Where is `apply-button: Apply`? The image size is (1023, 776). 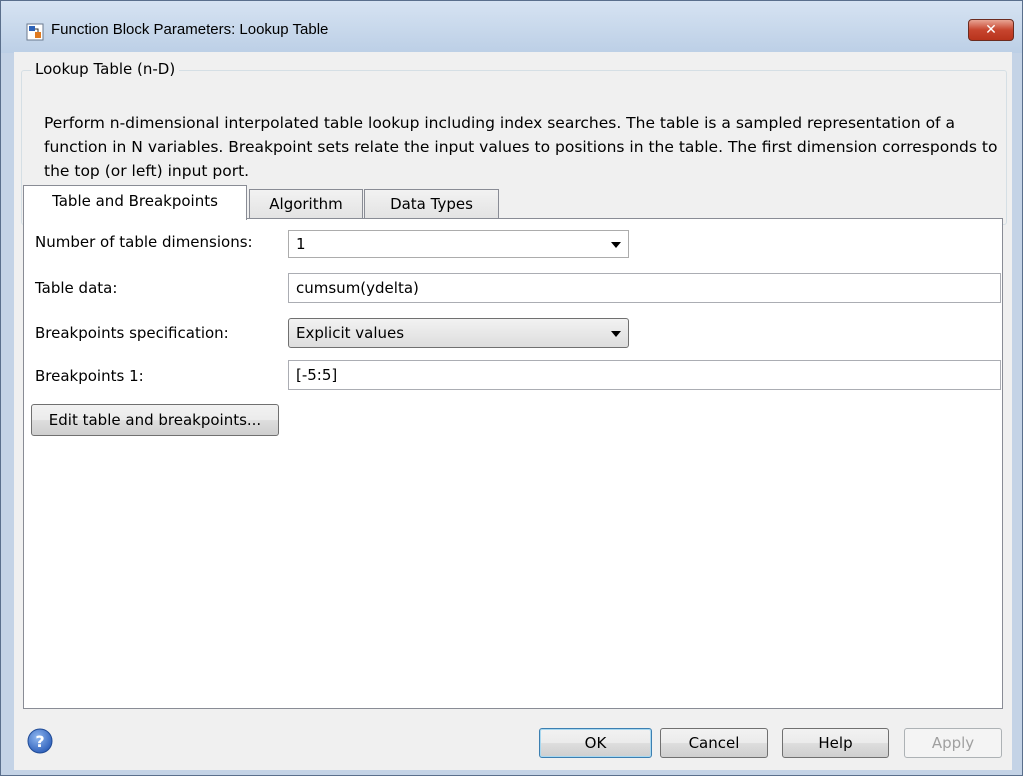 apply-button: Apply is located at coordinates (953, 743).